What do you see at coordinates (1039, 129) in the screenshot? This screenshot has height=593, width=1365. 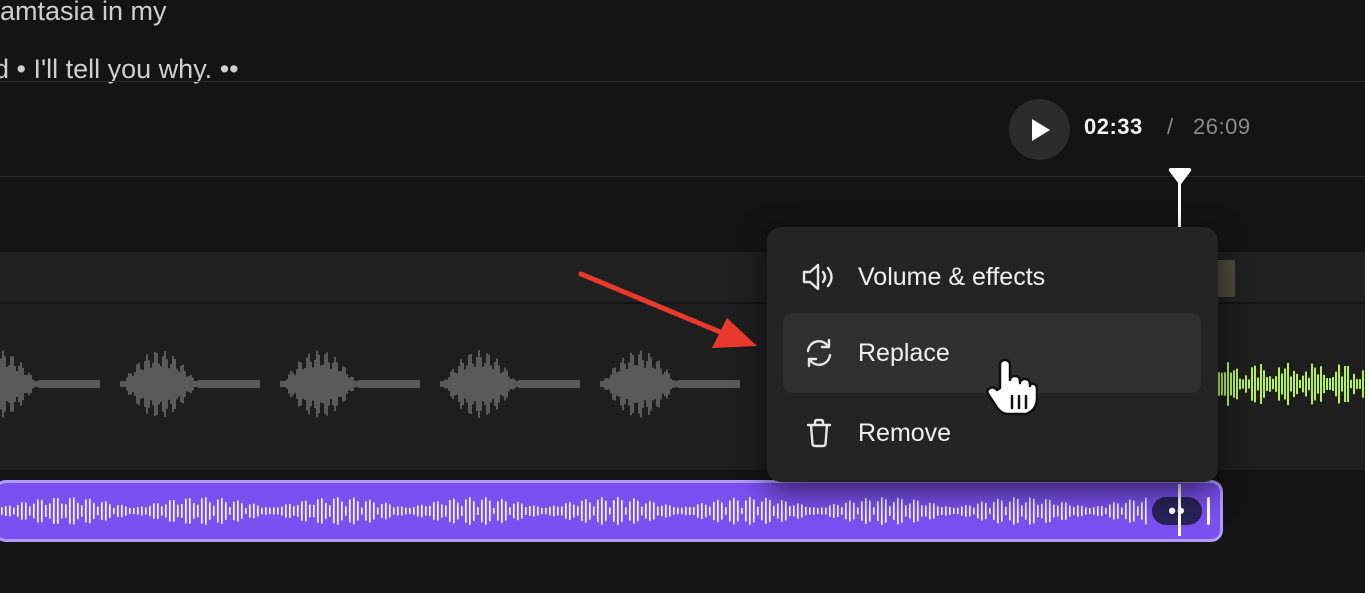 I see `play-button` at bounding box center [1039, 129].